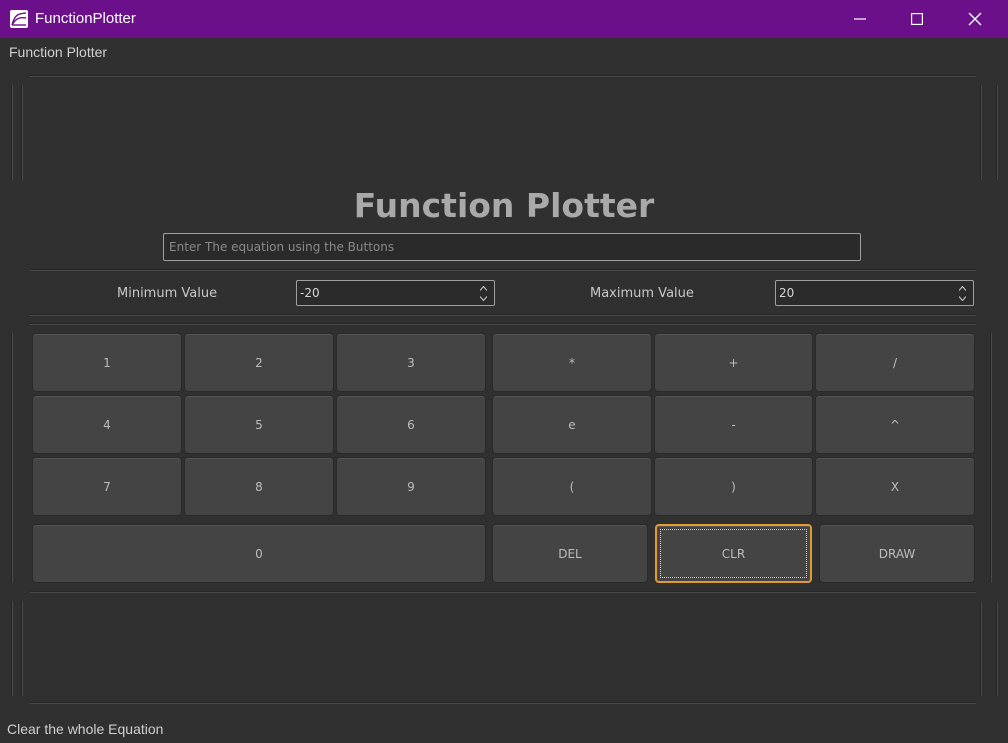  What do you see at coordinates (570, 553) in the screenshot?
I see `delete-button: DEL` at bounding box center [570, 553].